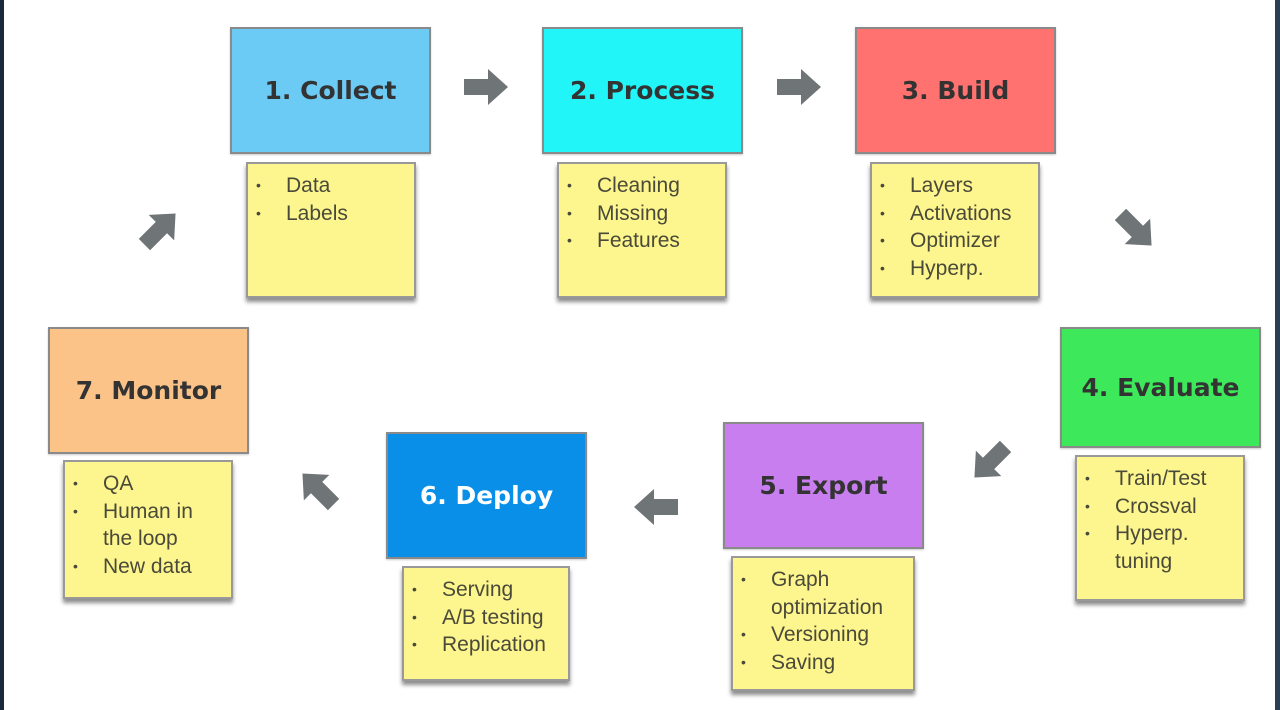 This screenshot has width=1280, height=710. What do you see at coordinates (823, 663) in the screenshot?
I see `note-item: Saving` at bounding box center [823, 663].